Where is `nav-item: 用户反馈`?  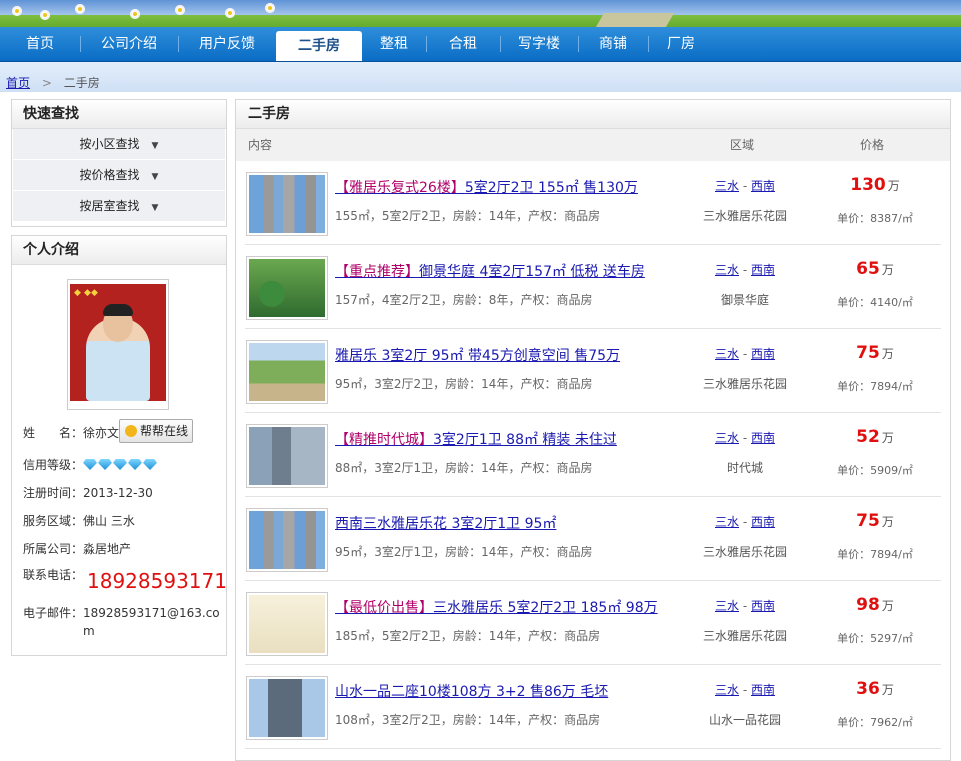
nav-item: 用户反馈 is located at coordinates (227, 44).